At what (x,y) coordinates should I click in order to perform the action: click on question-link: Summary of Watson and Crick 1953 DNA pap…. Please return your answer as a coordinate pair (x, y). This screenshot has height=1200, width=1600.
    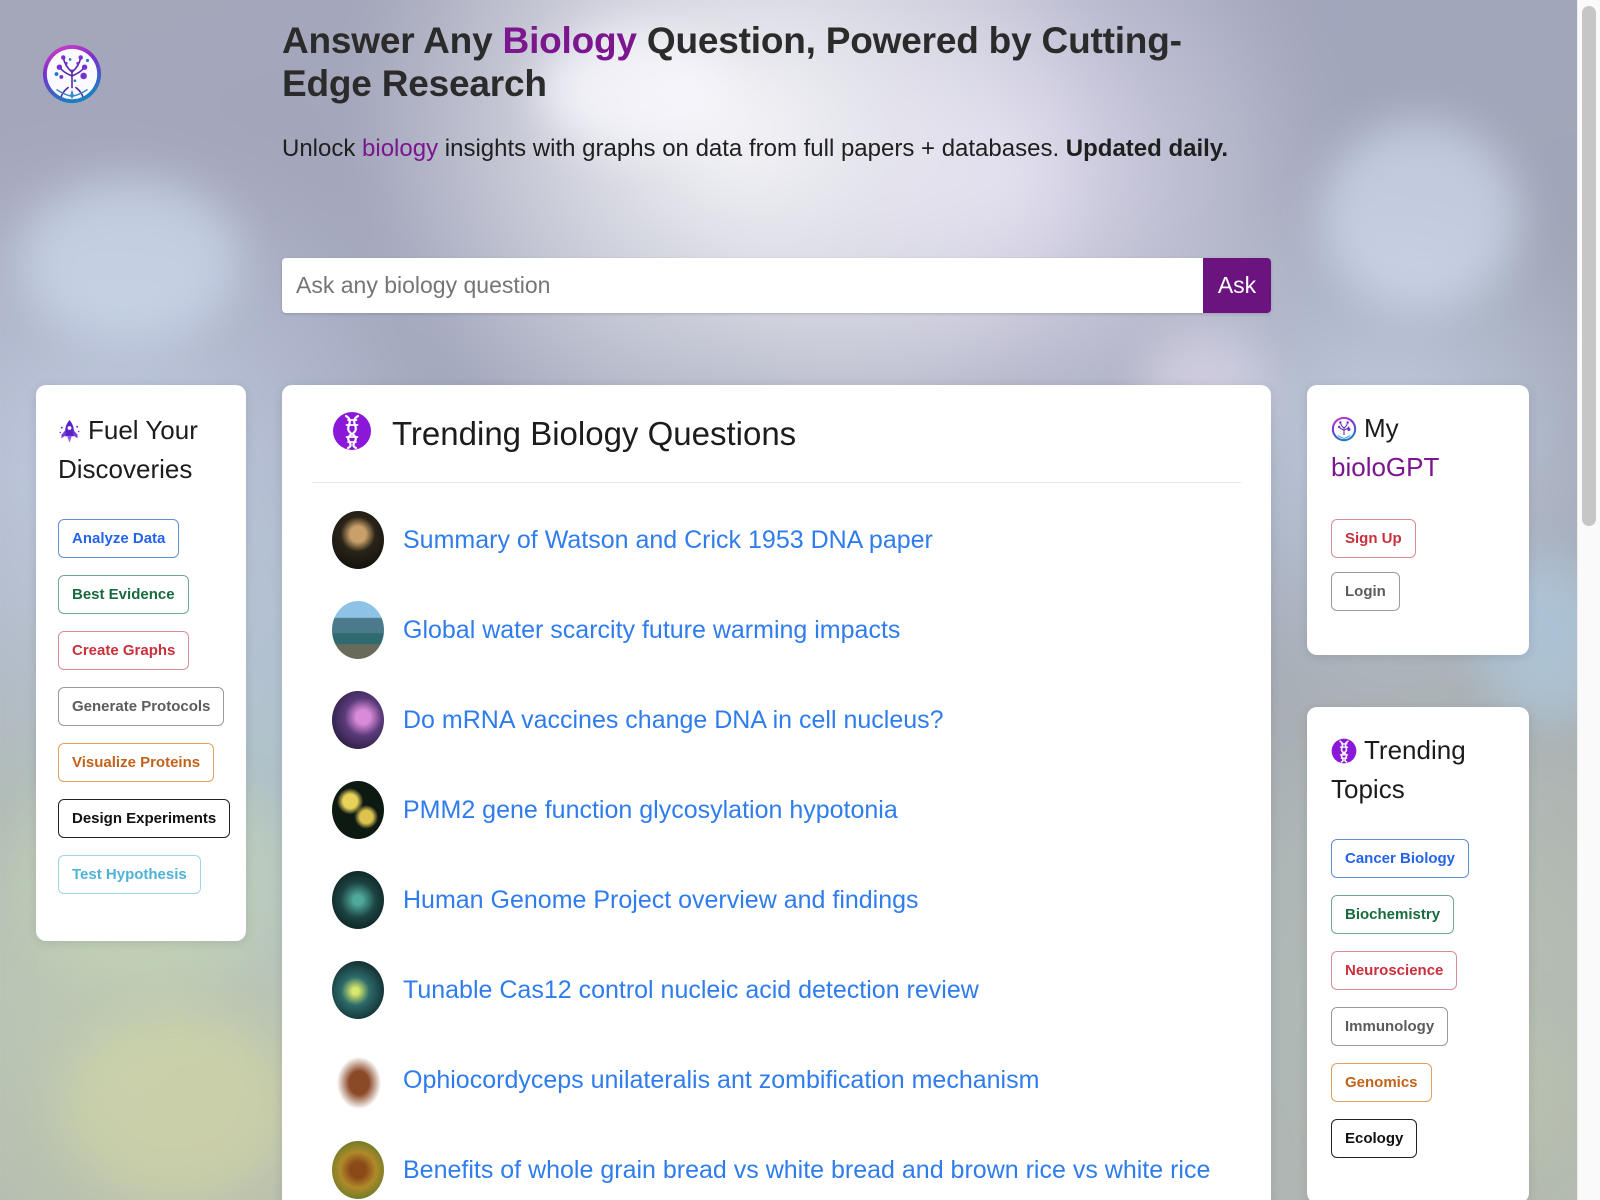
    Looking at the image, I should click on (668, 540).